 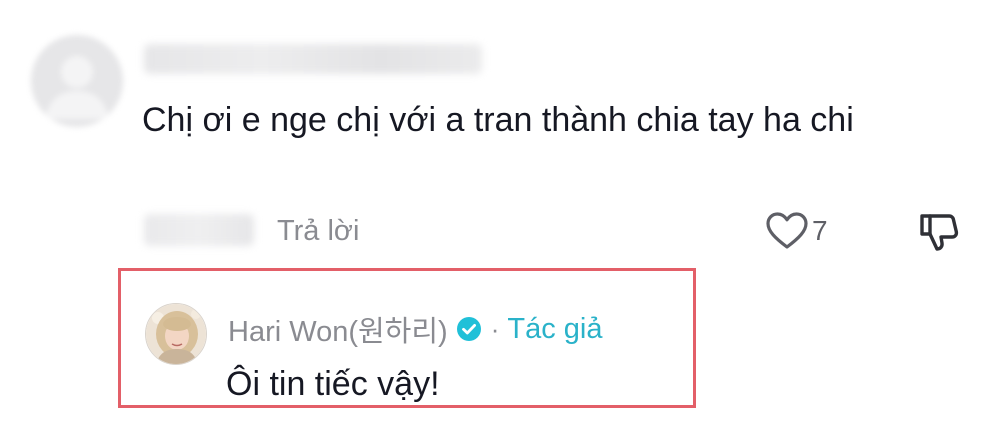 I want to click on like-count: 7, so click(x=820, y=230).